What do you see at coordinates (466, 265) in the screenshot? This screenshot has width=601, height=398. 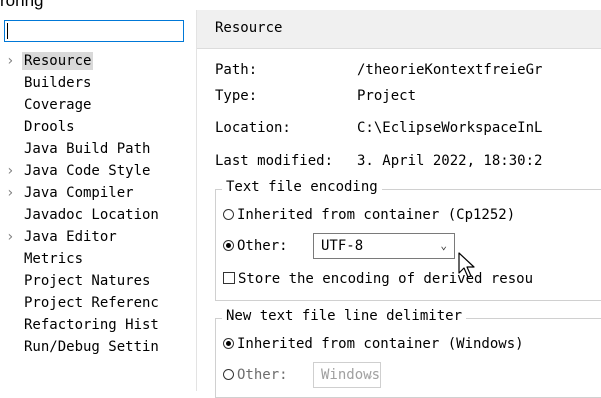 I see `mouse-pointer-icon` at bounding box center [466, 265].